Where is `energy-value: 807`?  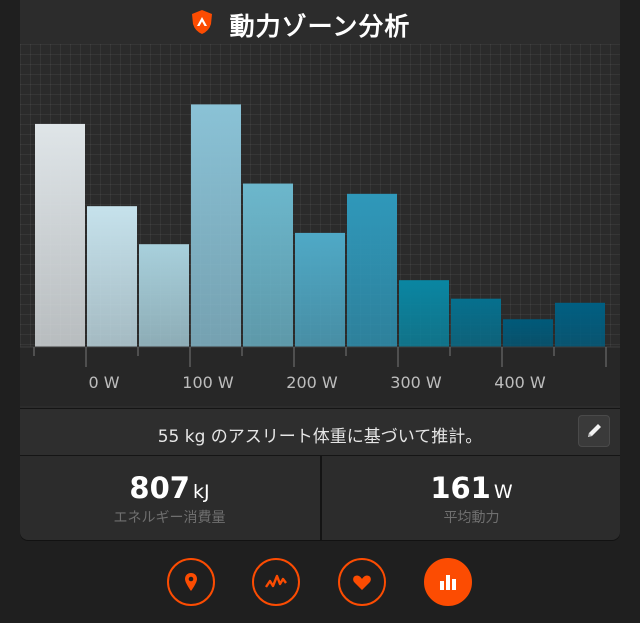
energy-value: 807 is located at coordinates (159, 488).